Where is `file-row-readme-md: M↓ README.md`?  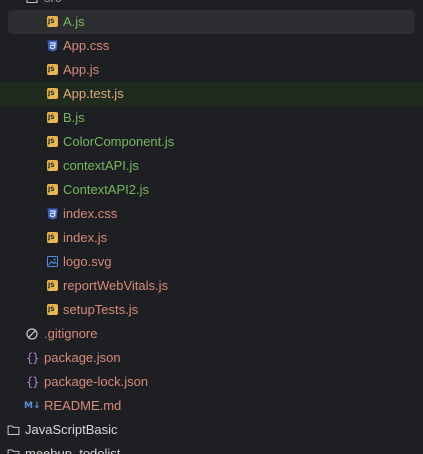 file-row-readme-md: M↓ README.md is located at coordinates (211, 406).